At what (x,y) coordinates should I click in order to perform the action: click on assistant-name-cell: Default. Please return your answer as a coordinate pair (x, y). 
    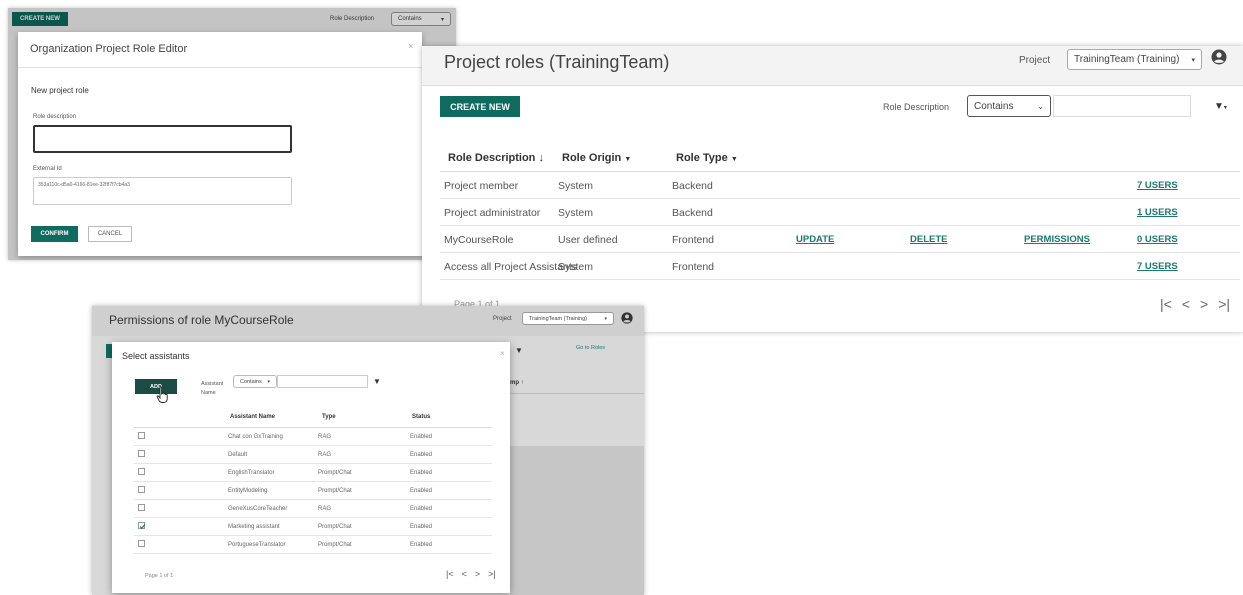
    Looking at the image, I should click on (238, 455).